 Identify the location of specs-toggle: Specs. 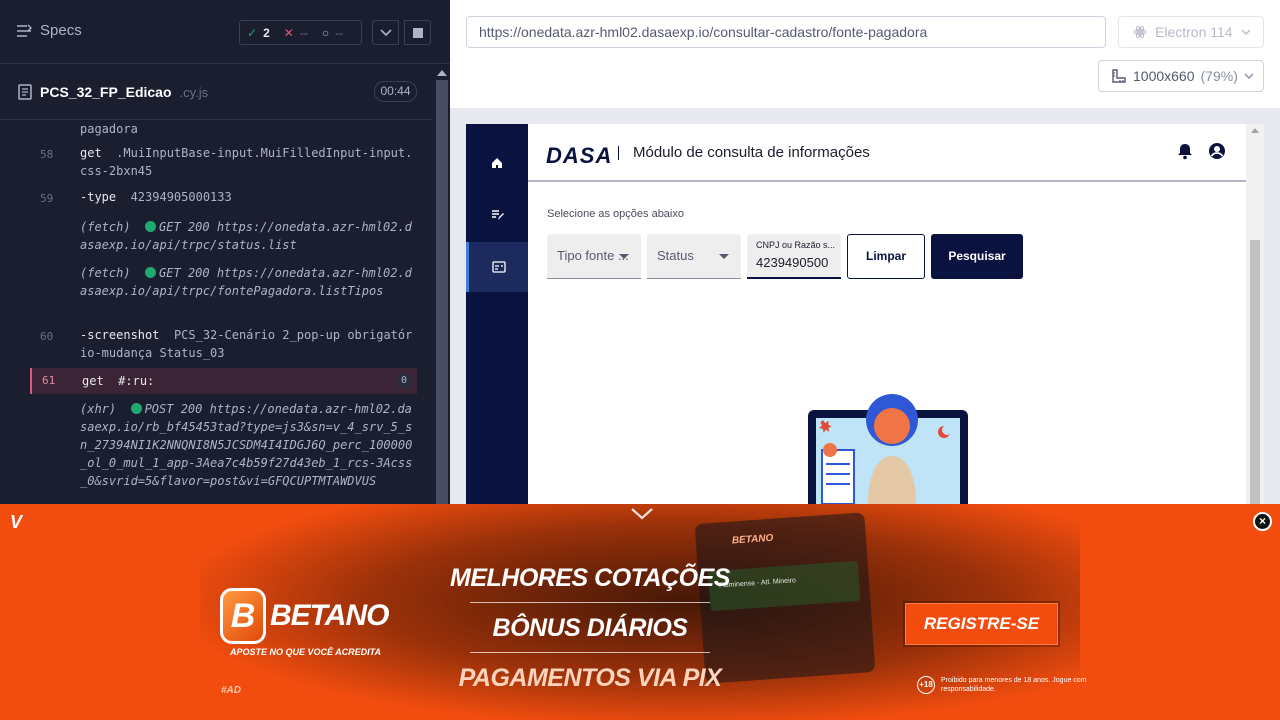
(49, 30).